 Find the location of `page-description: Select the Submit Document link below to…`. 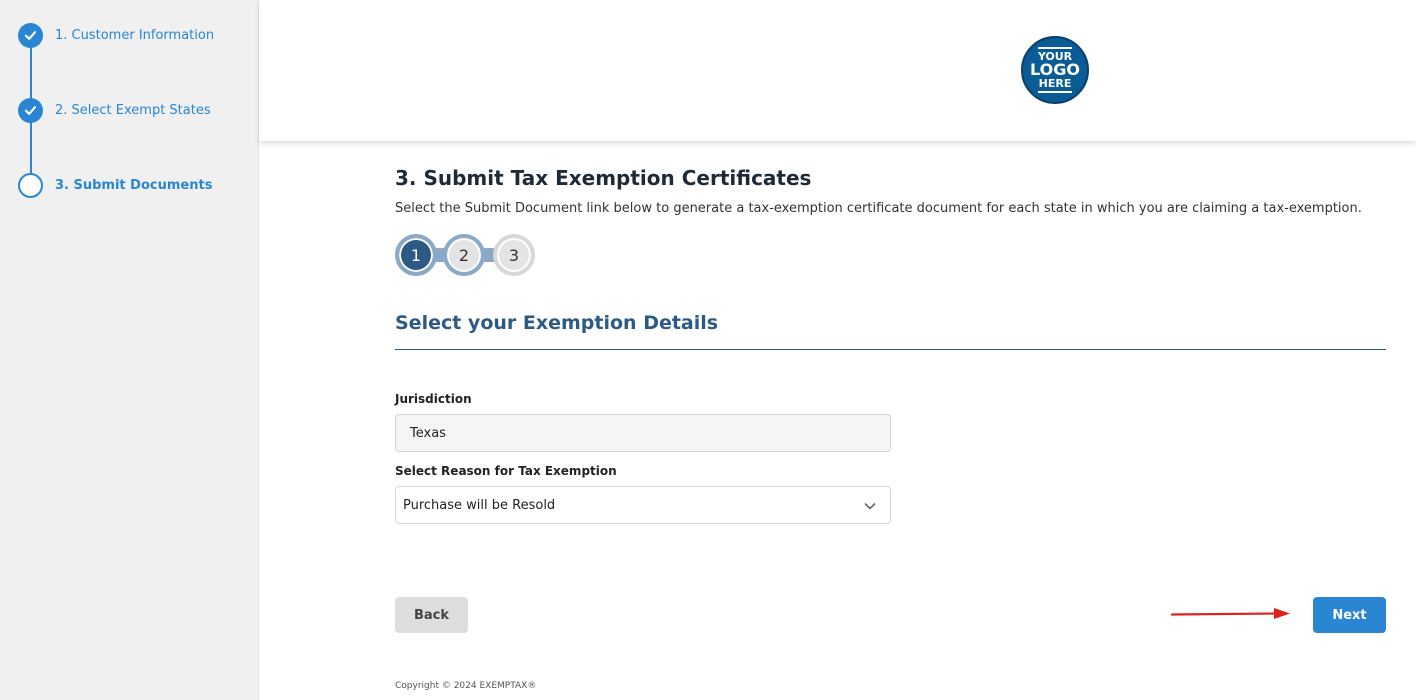

page-description: Select the Submit Document link below to… is located at coordinates (878, 208).